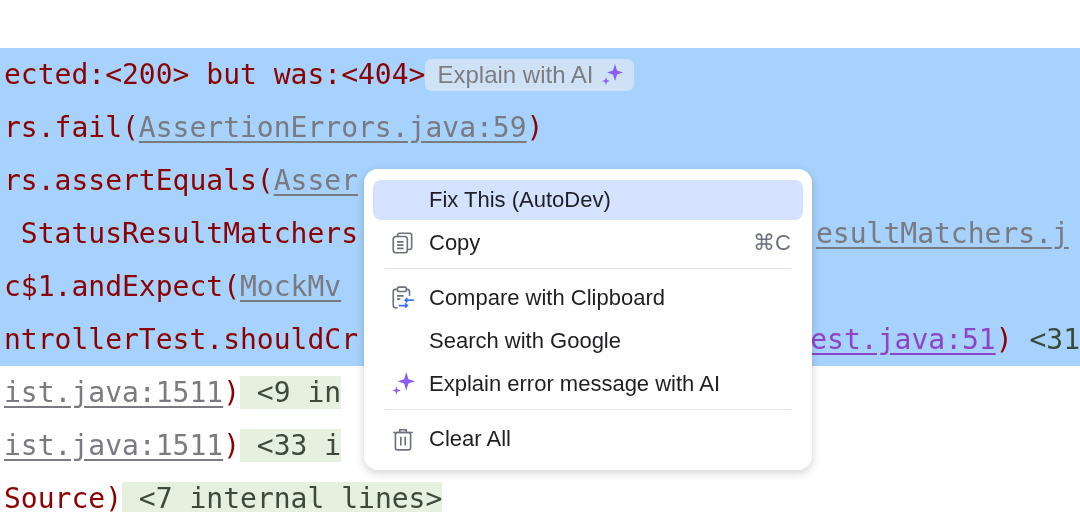 Image resolution: width=1080 pixels, height=512 pixels. What do you see at coordinates (215, 74) in the screenshot?
I see `code-text: ected:<200> but was:<404>` at bounding box center [215, 74].